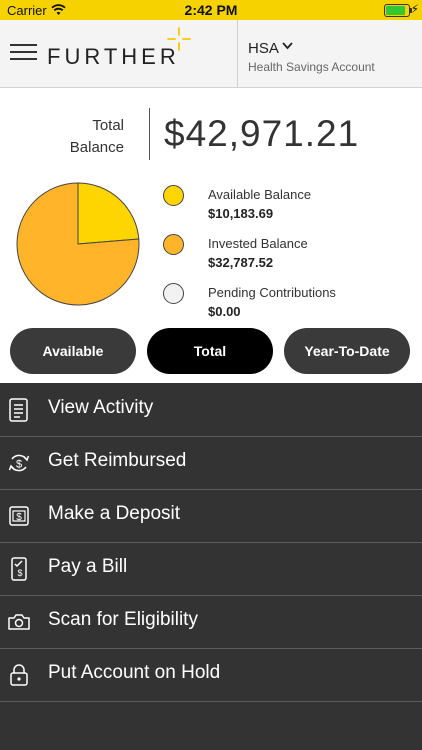 The width and height of the screenshot is (422, 750). What do you see at coordinates (283, 252) in the screenshot?
I see `legend-item-invested: Invested Balance $32,787.52` at bounding box center [283, 252].